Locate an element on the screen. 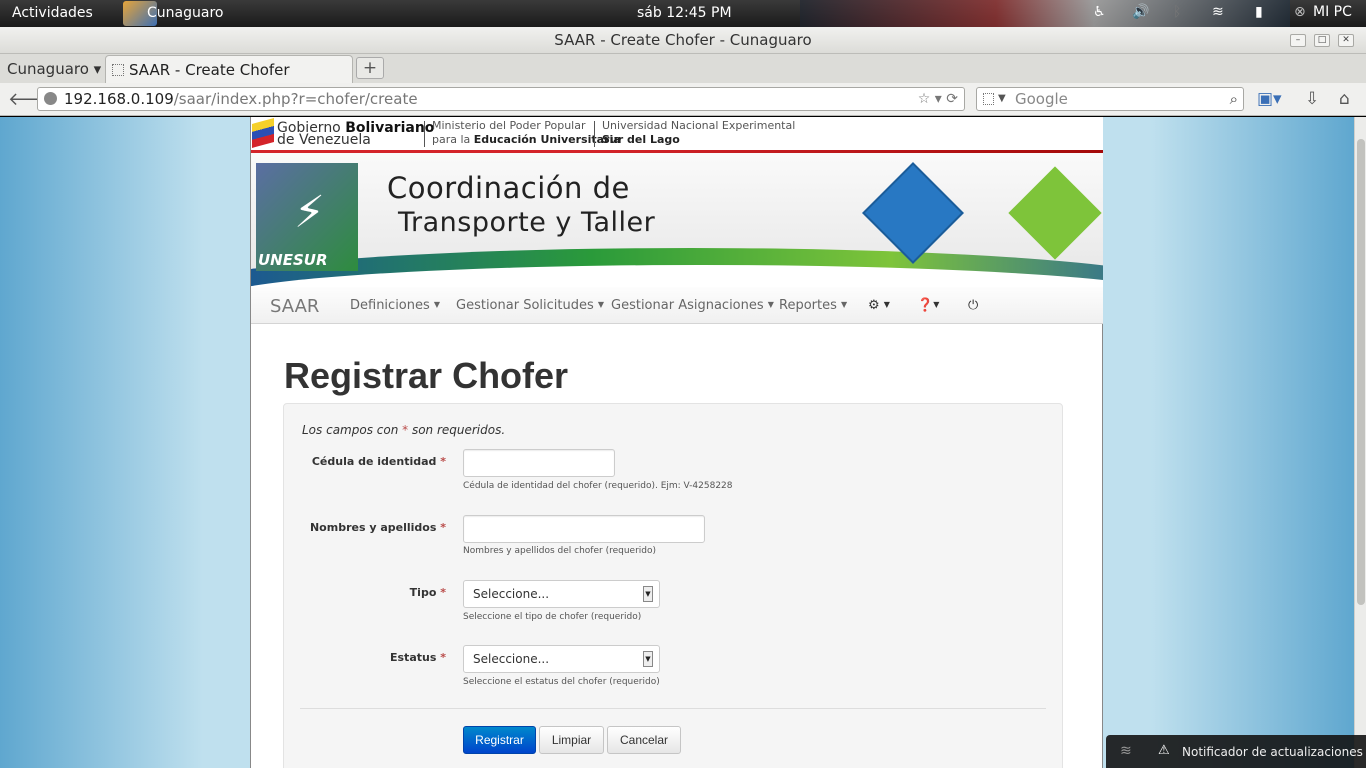 This screenshot has width=1366, height=768. registrar-button: Registrar is located at coordinates (499, 740).